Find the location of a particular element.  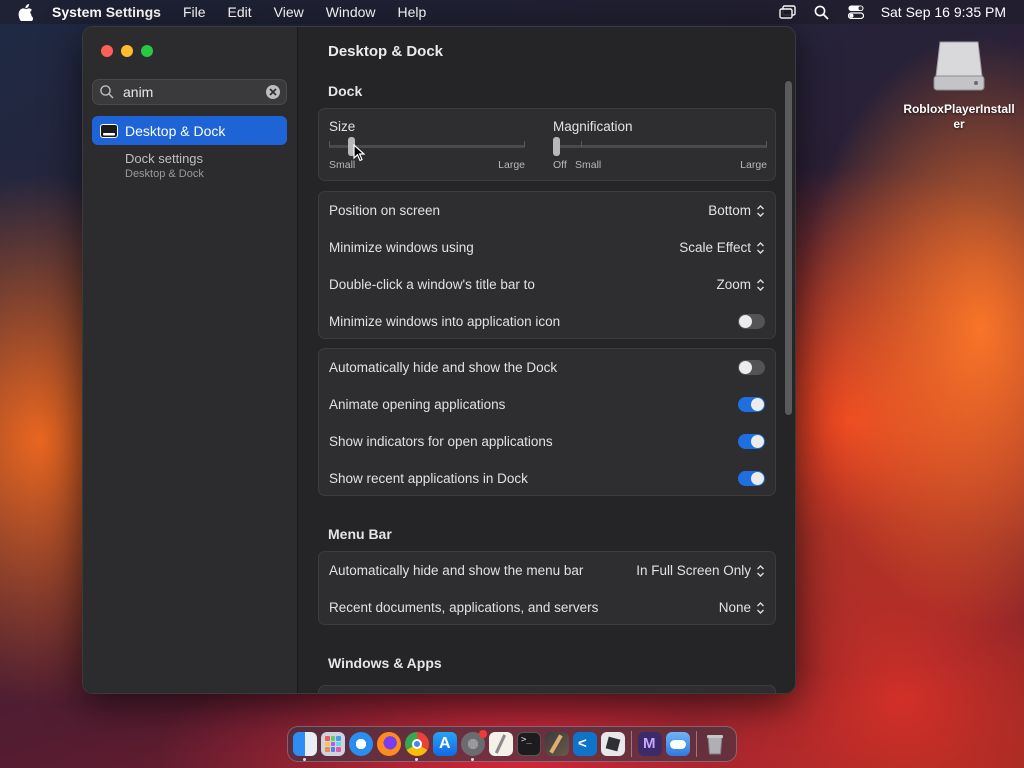

show-indicators-row: Show indicators for open applications is located at coordinates (547, 441).